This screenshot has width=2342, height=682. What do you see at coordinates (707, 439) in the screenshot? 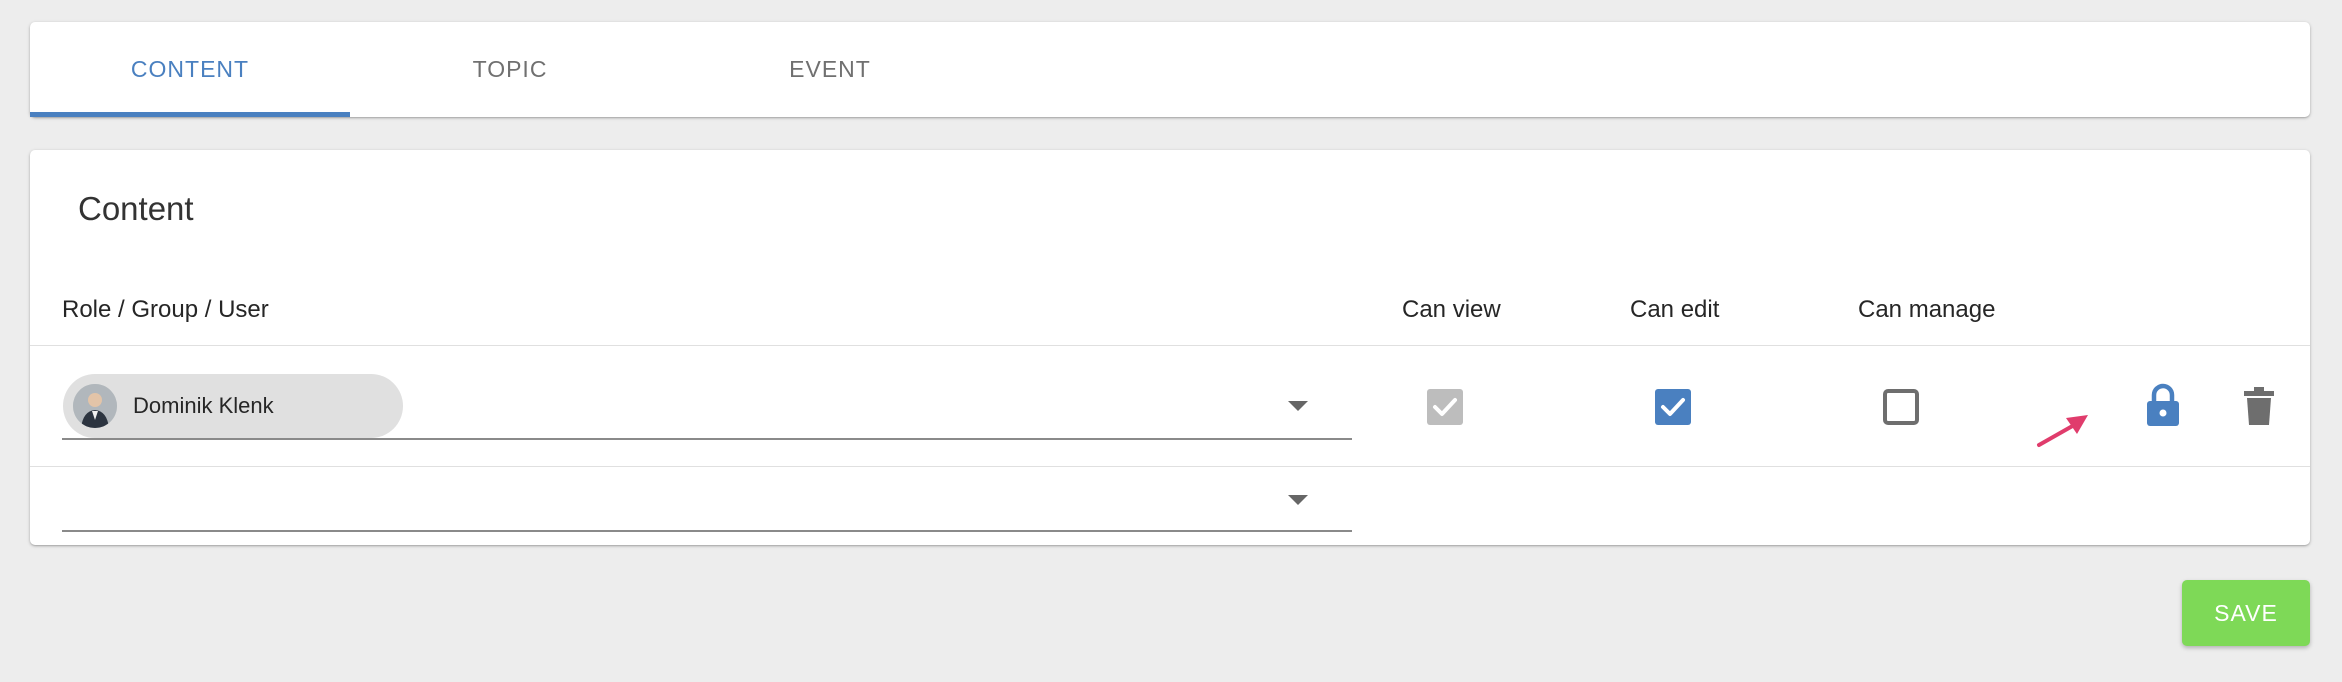
I see `role-select-underline` at bounding box center [707, 439].